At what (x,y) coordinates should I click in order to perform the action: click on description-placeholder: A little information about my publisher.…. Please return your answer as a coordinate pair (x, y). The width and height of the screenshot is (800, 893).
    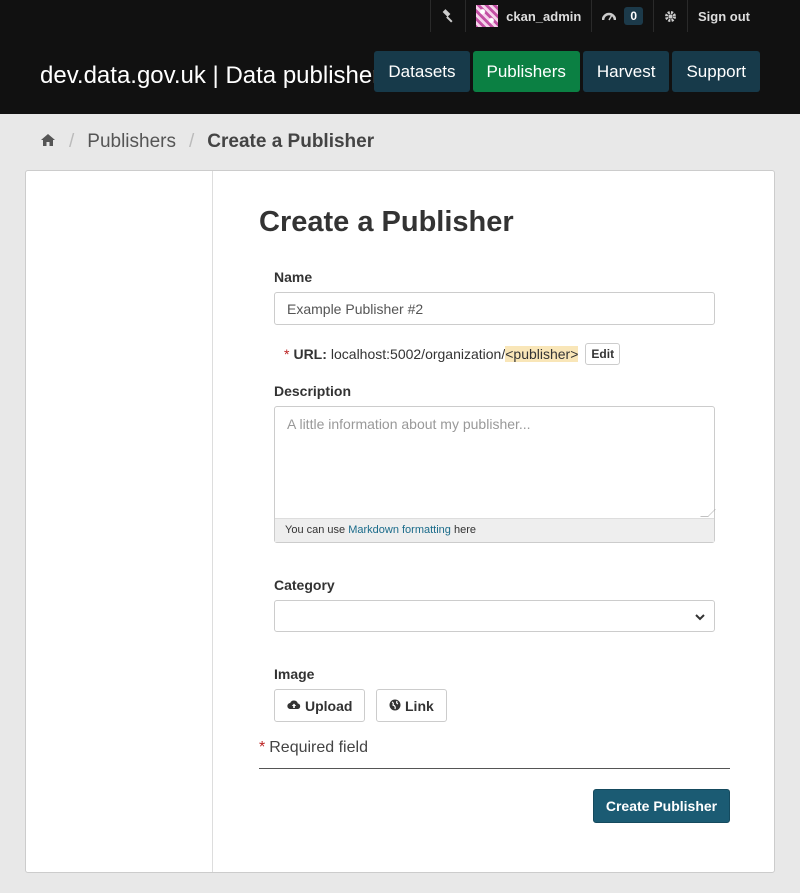
    Looking at the image, I should click on (409, 424).